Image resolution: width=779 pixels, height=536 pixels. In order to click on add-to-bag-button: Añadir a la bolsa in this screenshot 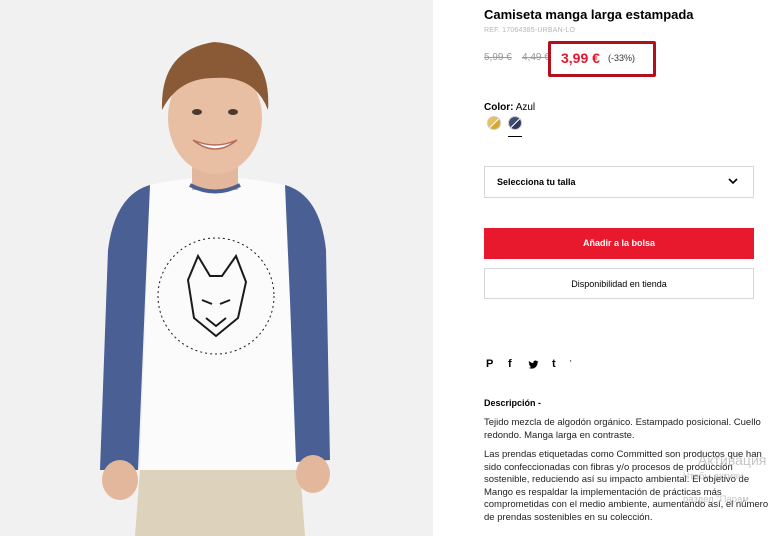, I will do `click(619, 243)`.